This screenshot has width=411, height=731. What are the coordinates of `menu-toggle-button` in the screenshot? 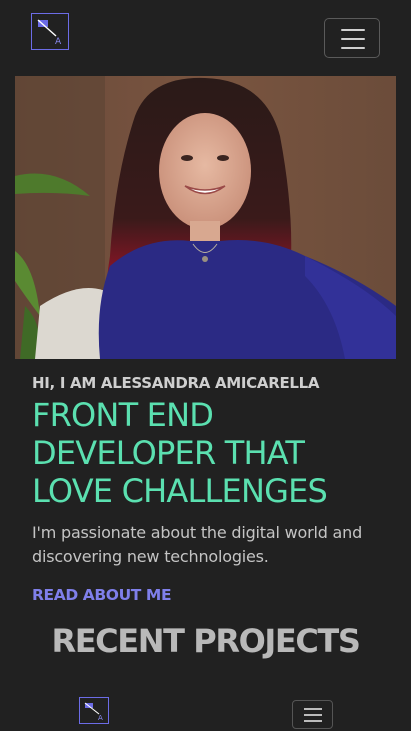 It's located at (352, 38).